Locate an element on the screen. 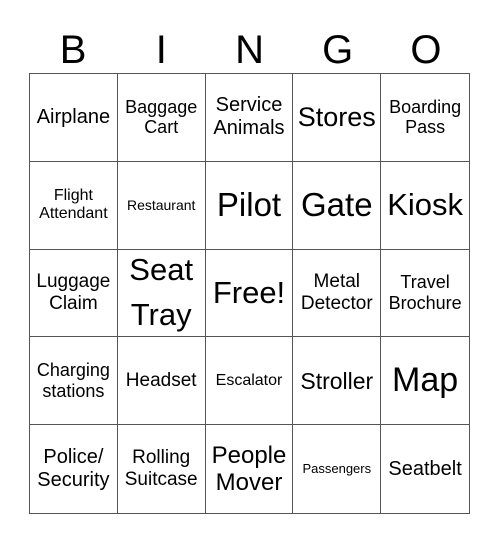 The width and height of the screenshot is (500, 544). bingo-cell: Airplane is located at coordinates (74, 118).